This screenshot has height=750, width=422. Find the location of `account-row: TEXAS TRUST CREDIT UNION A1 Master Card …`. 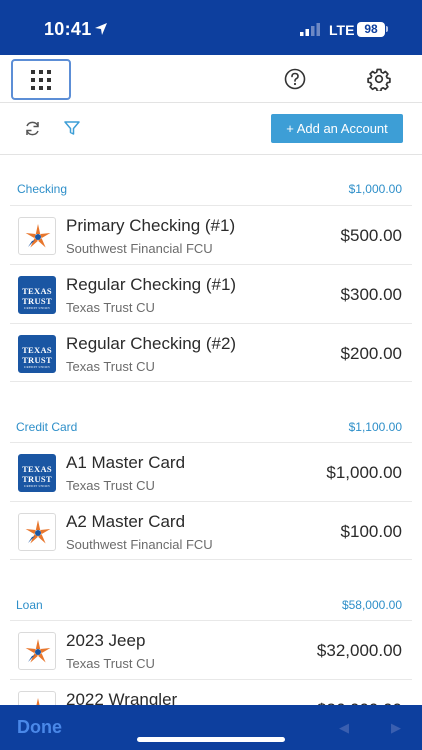

account-row: TEXAS TRUST CREDIT UNION A1 Master Card … is located at coordinates (211, 471).